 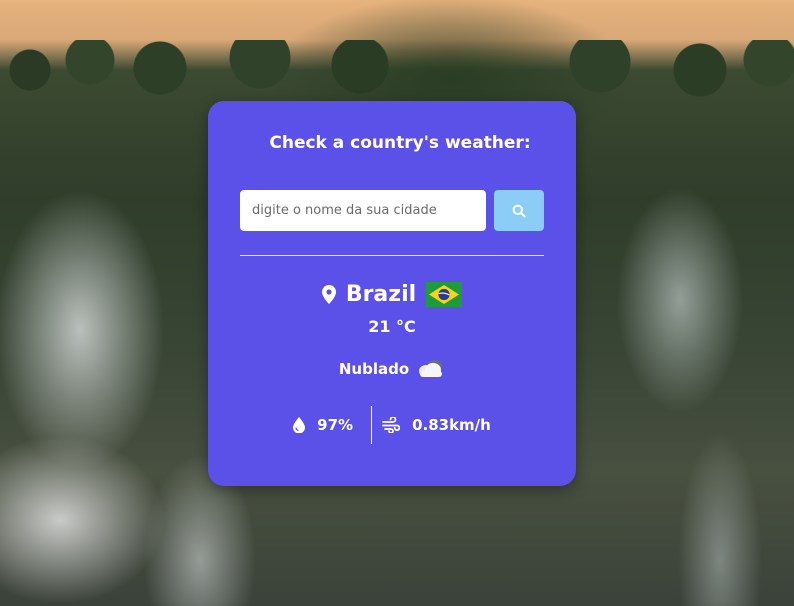 I want to click on humidity-value: 97%, so click(x=335, y=425).